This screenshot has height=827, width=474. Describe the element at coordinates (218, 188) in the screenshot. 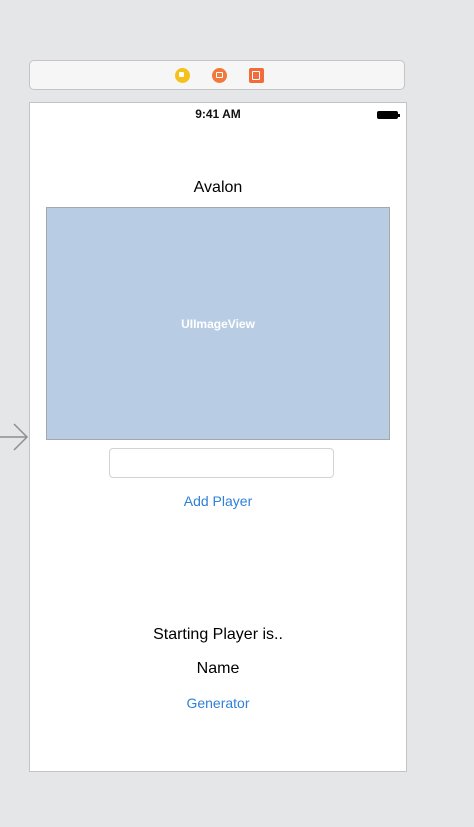

I see `title-label: Avalon` at that location.